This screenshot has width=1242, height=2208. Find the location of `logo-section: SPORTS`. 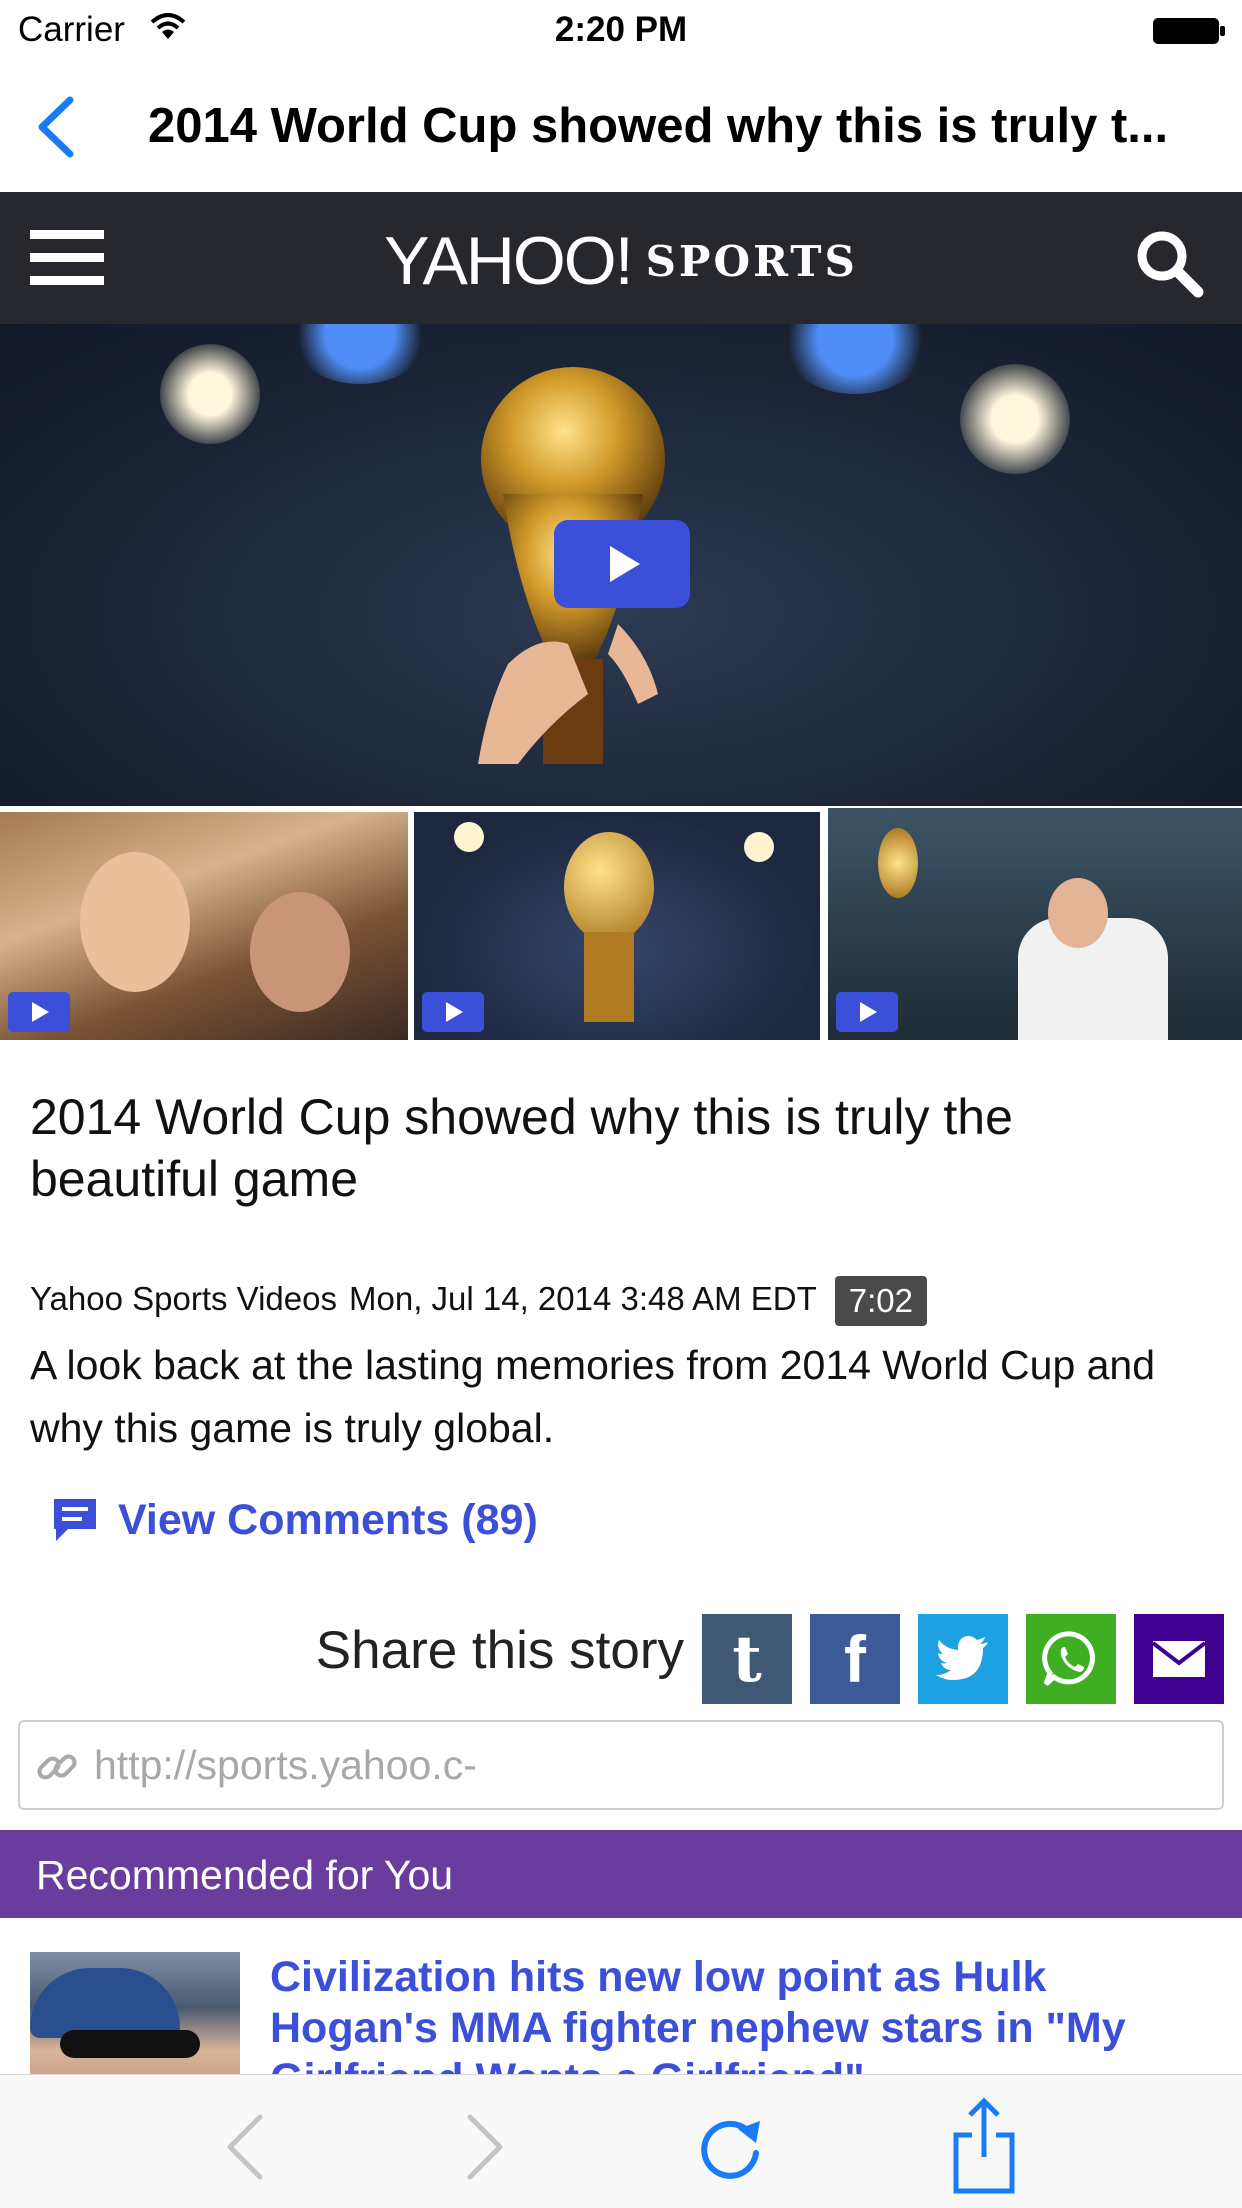

logo-section: SPORTS is located at coordinates (751, 261).